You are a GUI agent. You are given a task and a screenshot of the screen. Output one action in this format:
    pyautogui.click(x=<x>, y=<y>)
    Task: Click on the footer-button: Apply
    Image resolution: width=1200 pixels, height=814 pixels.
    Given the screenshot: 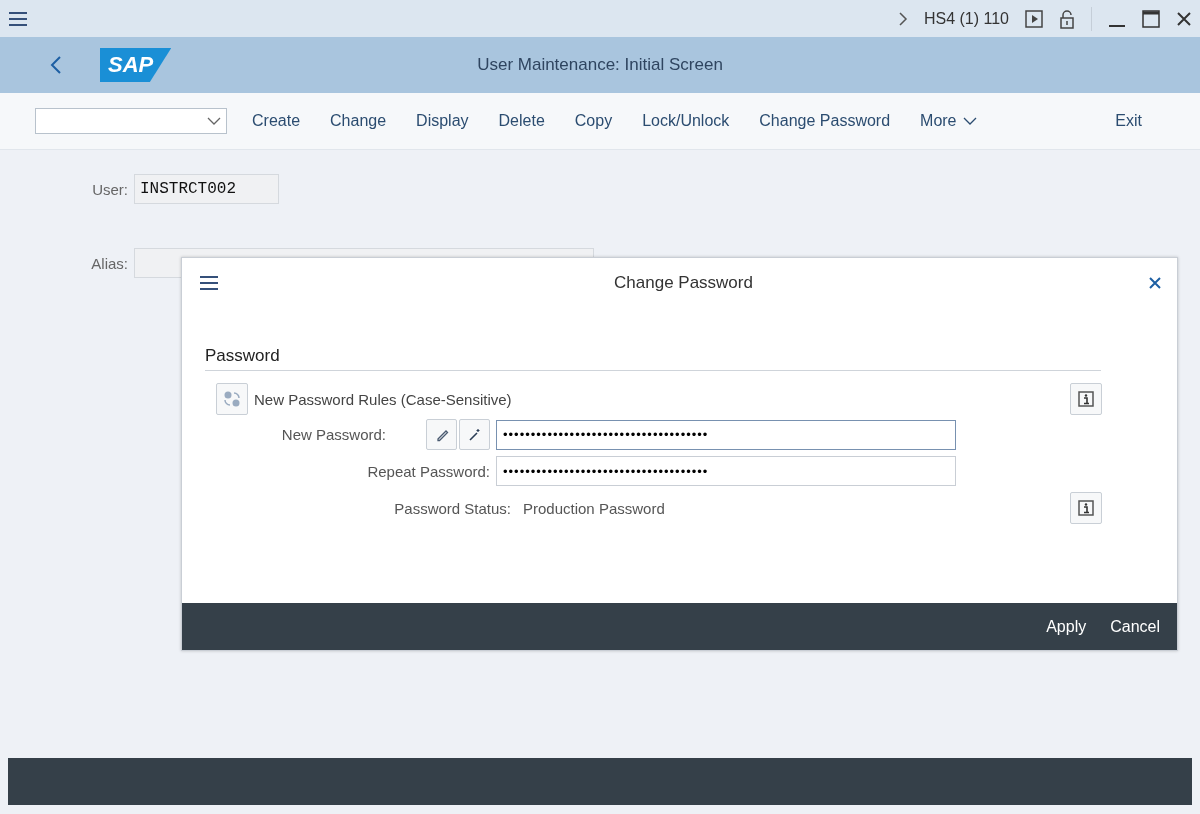 What is the action you would take?
    pyautogui.click(x=1066, y=626)
    